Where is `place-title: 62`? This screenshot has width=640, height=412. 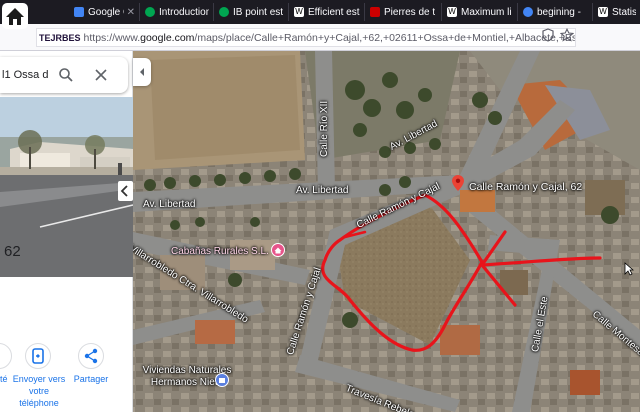 place-title: 62 is located at coordinates (12, 251).